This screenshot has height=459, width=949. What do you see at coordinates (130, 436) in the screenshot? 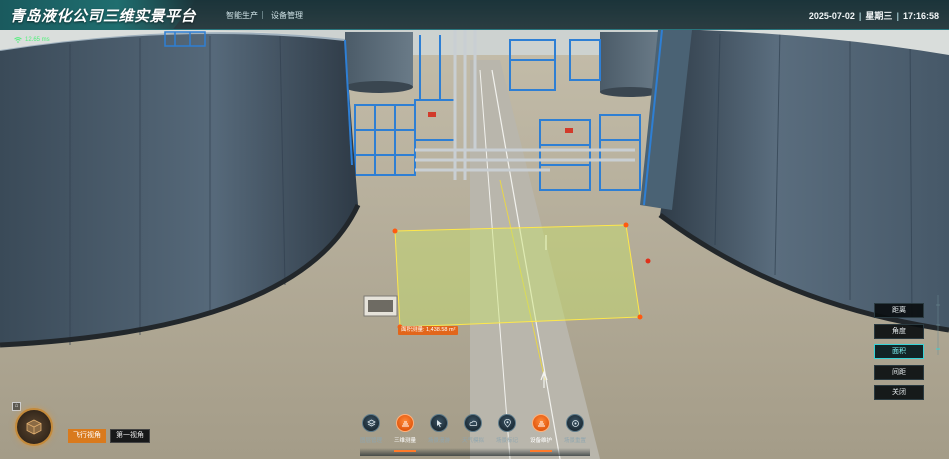
I see `first-person-view-button: 第一视角` at bounding box center [130, 436].